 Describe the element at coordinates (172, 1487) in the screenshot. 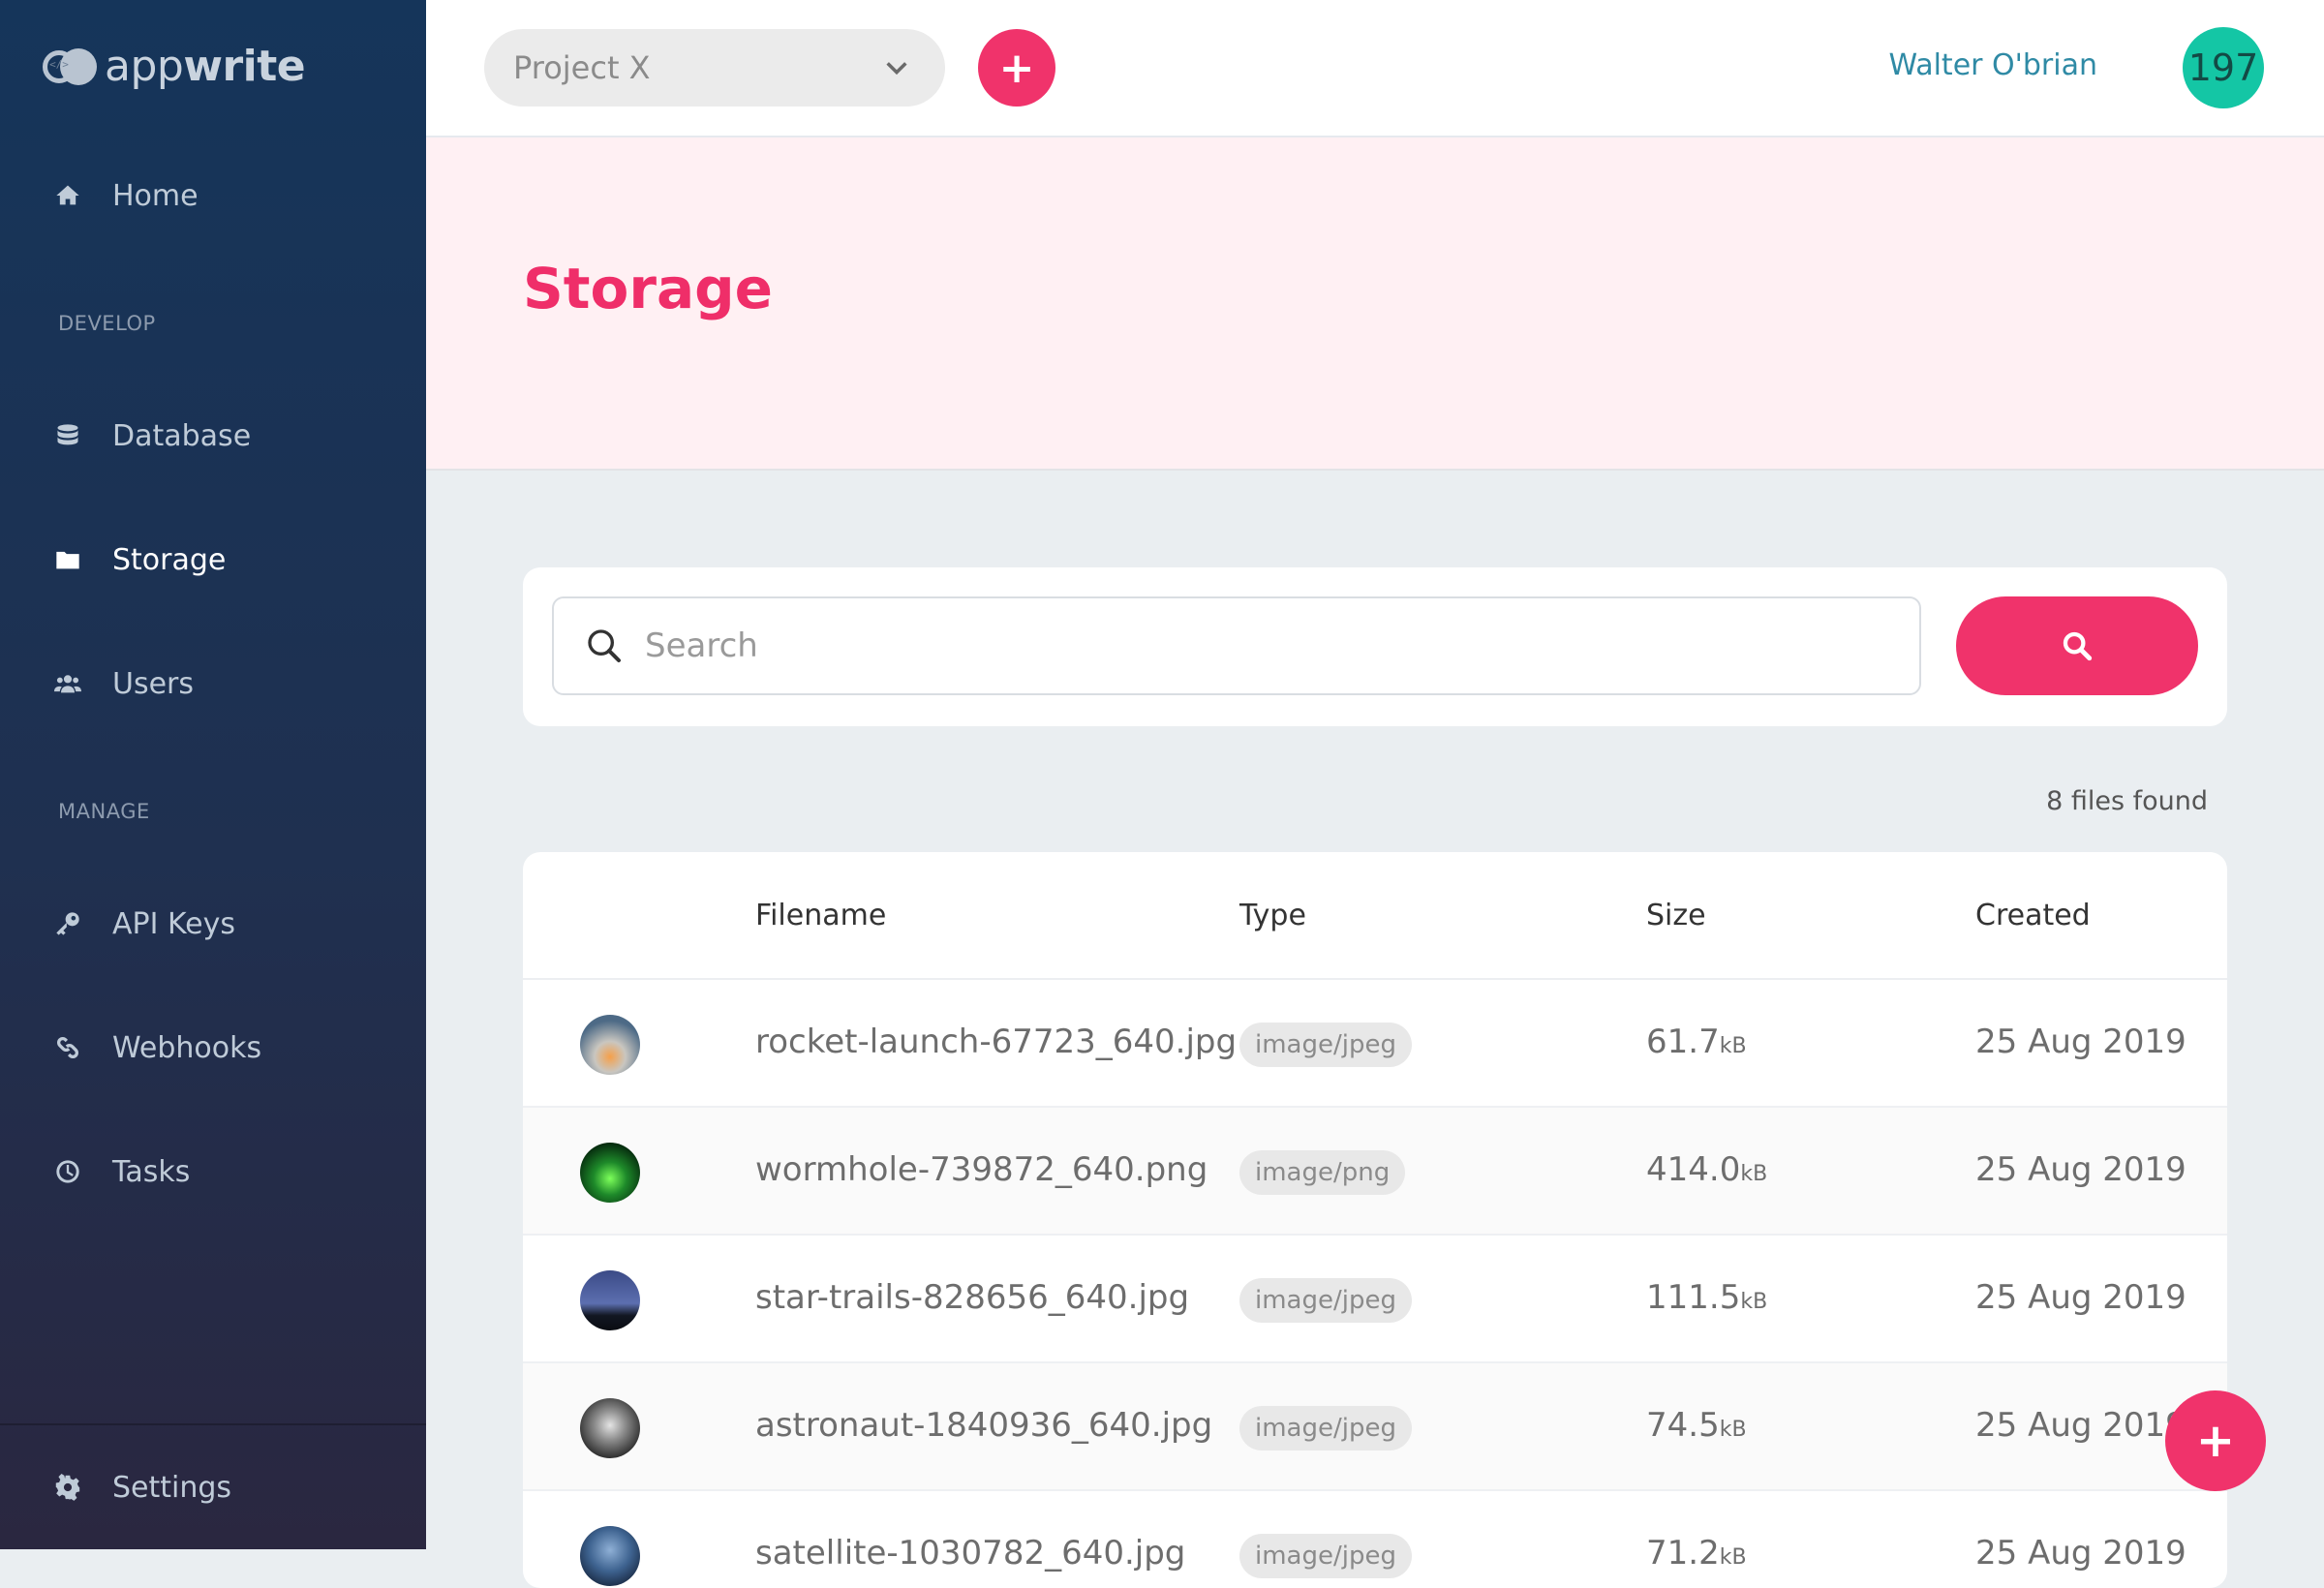

I see `sidebar-item-label: Settings` at that location.